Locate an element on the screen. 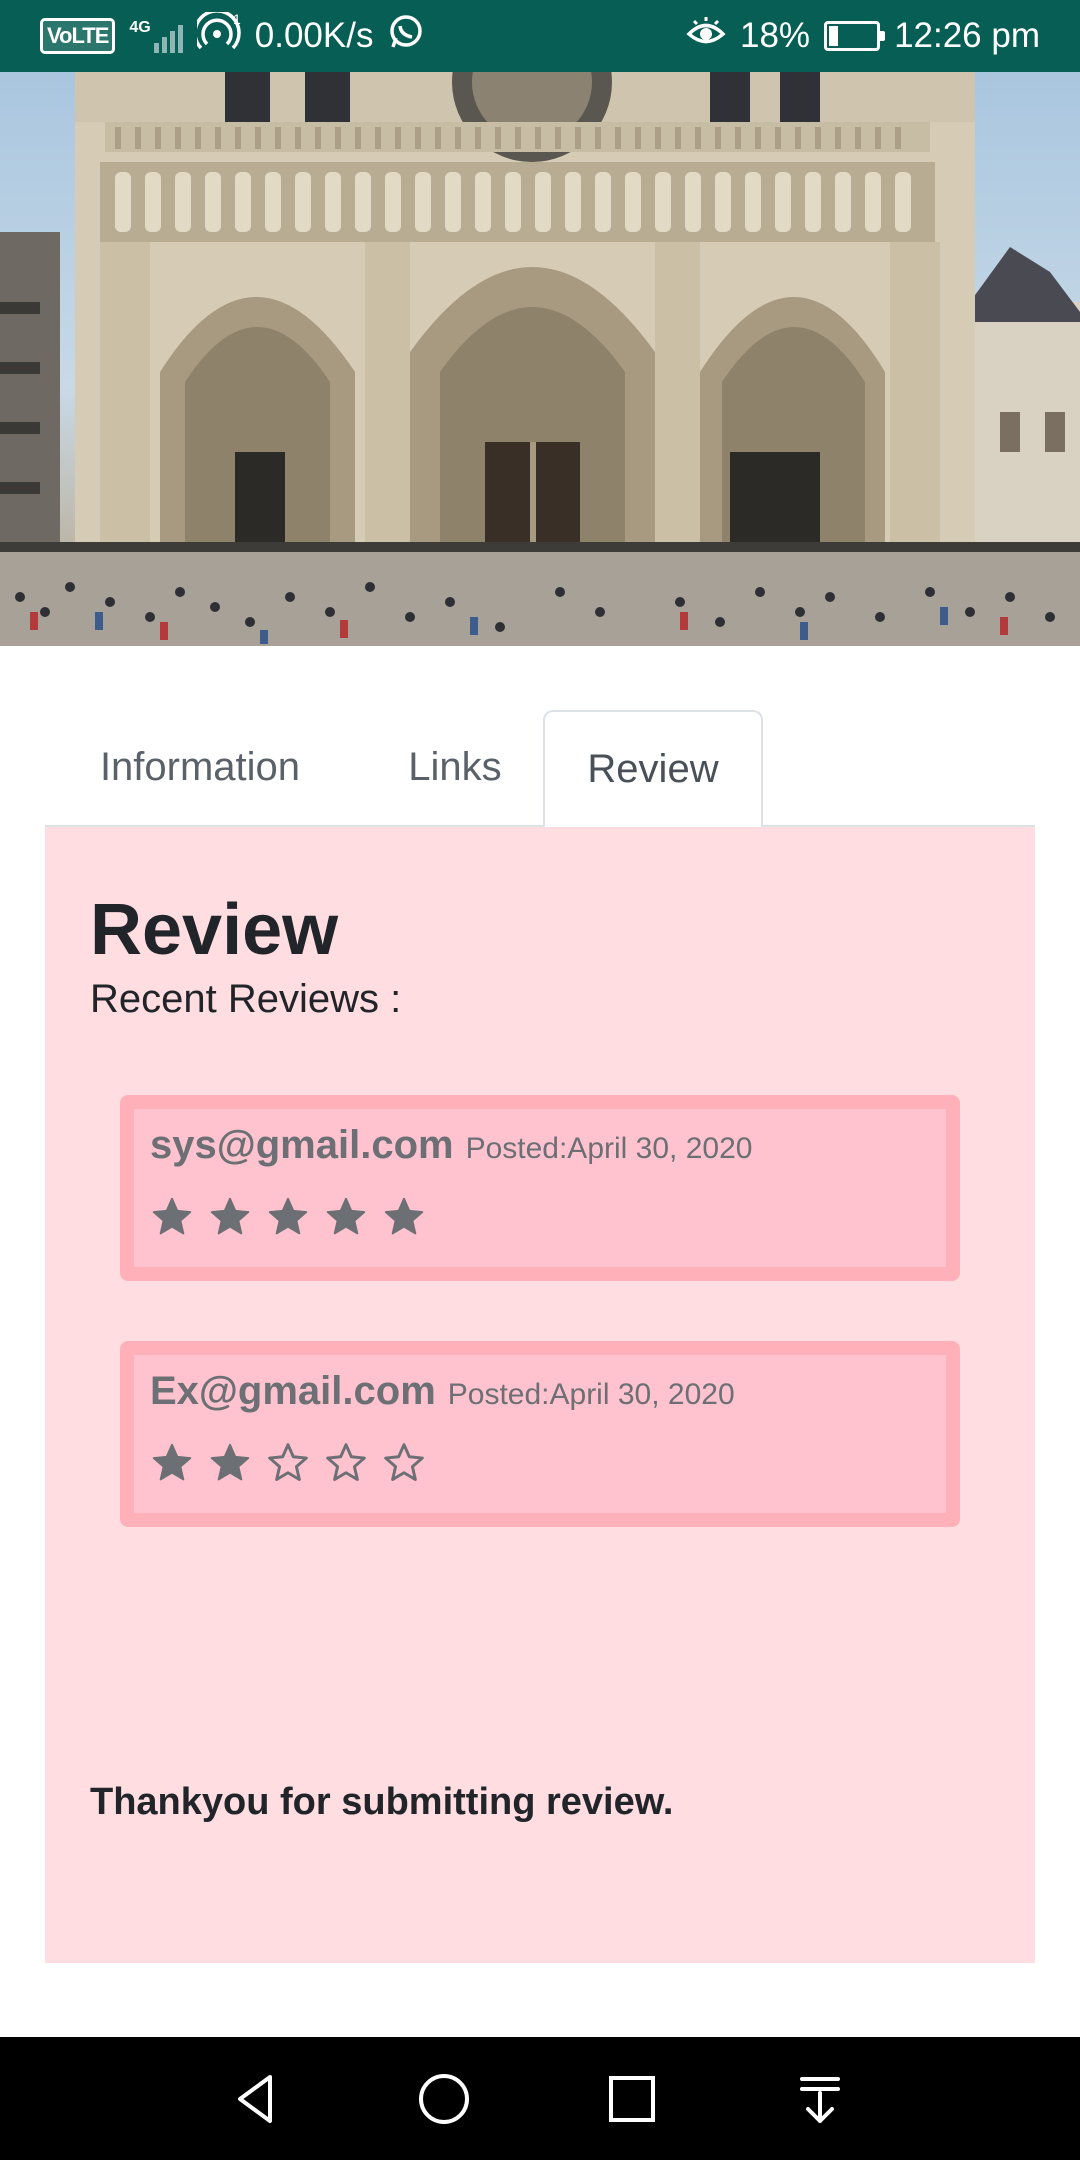 The height and width of the screenshot is (2160, 1080). review-card: sys@gmail.com Posted:April 30, 2020 is located at coordinates (540, 1188).